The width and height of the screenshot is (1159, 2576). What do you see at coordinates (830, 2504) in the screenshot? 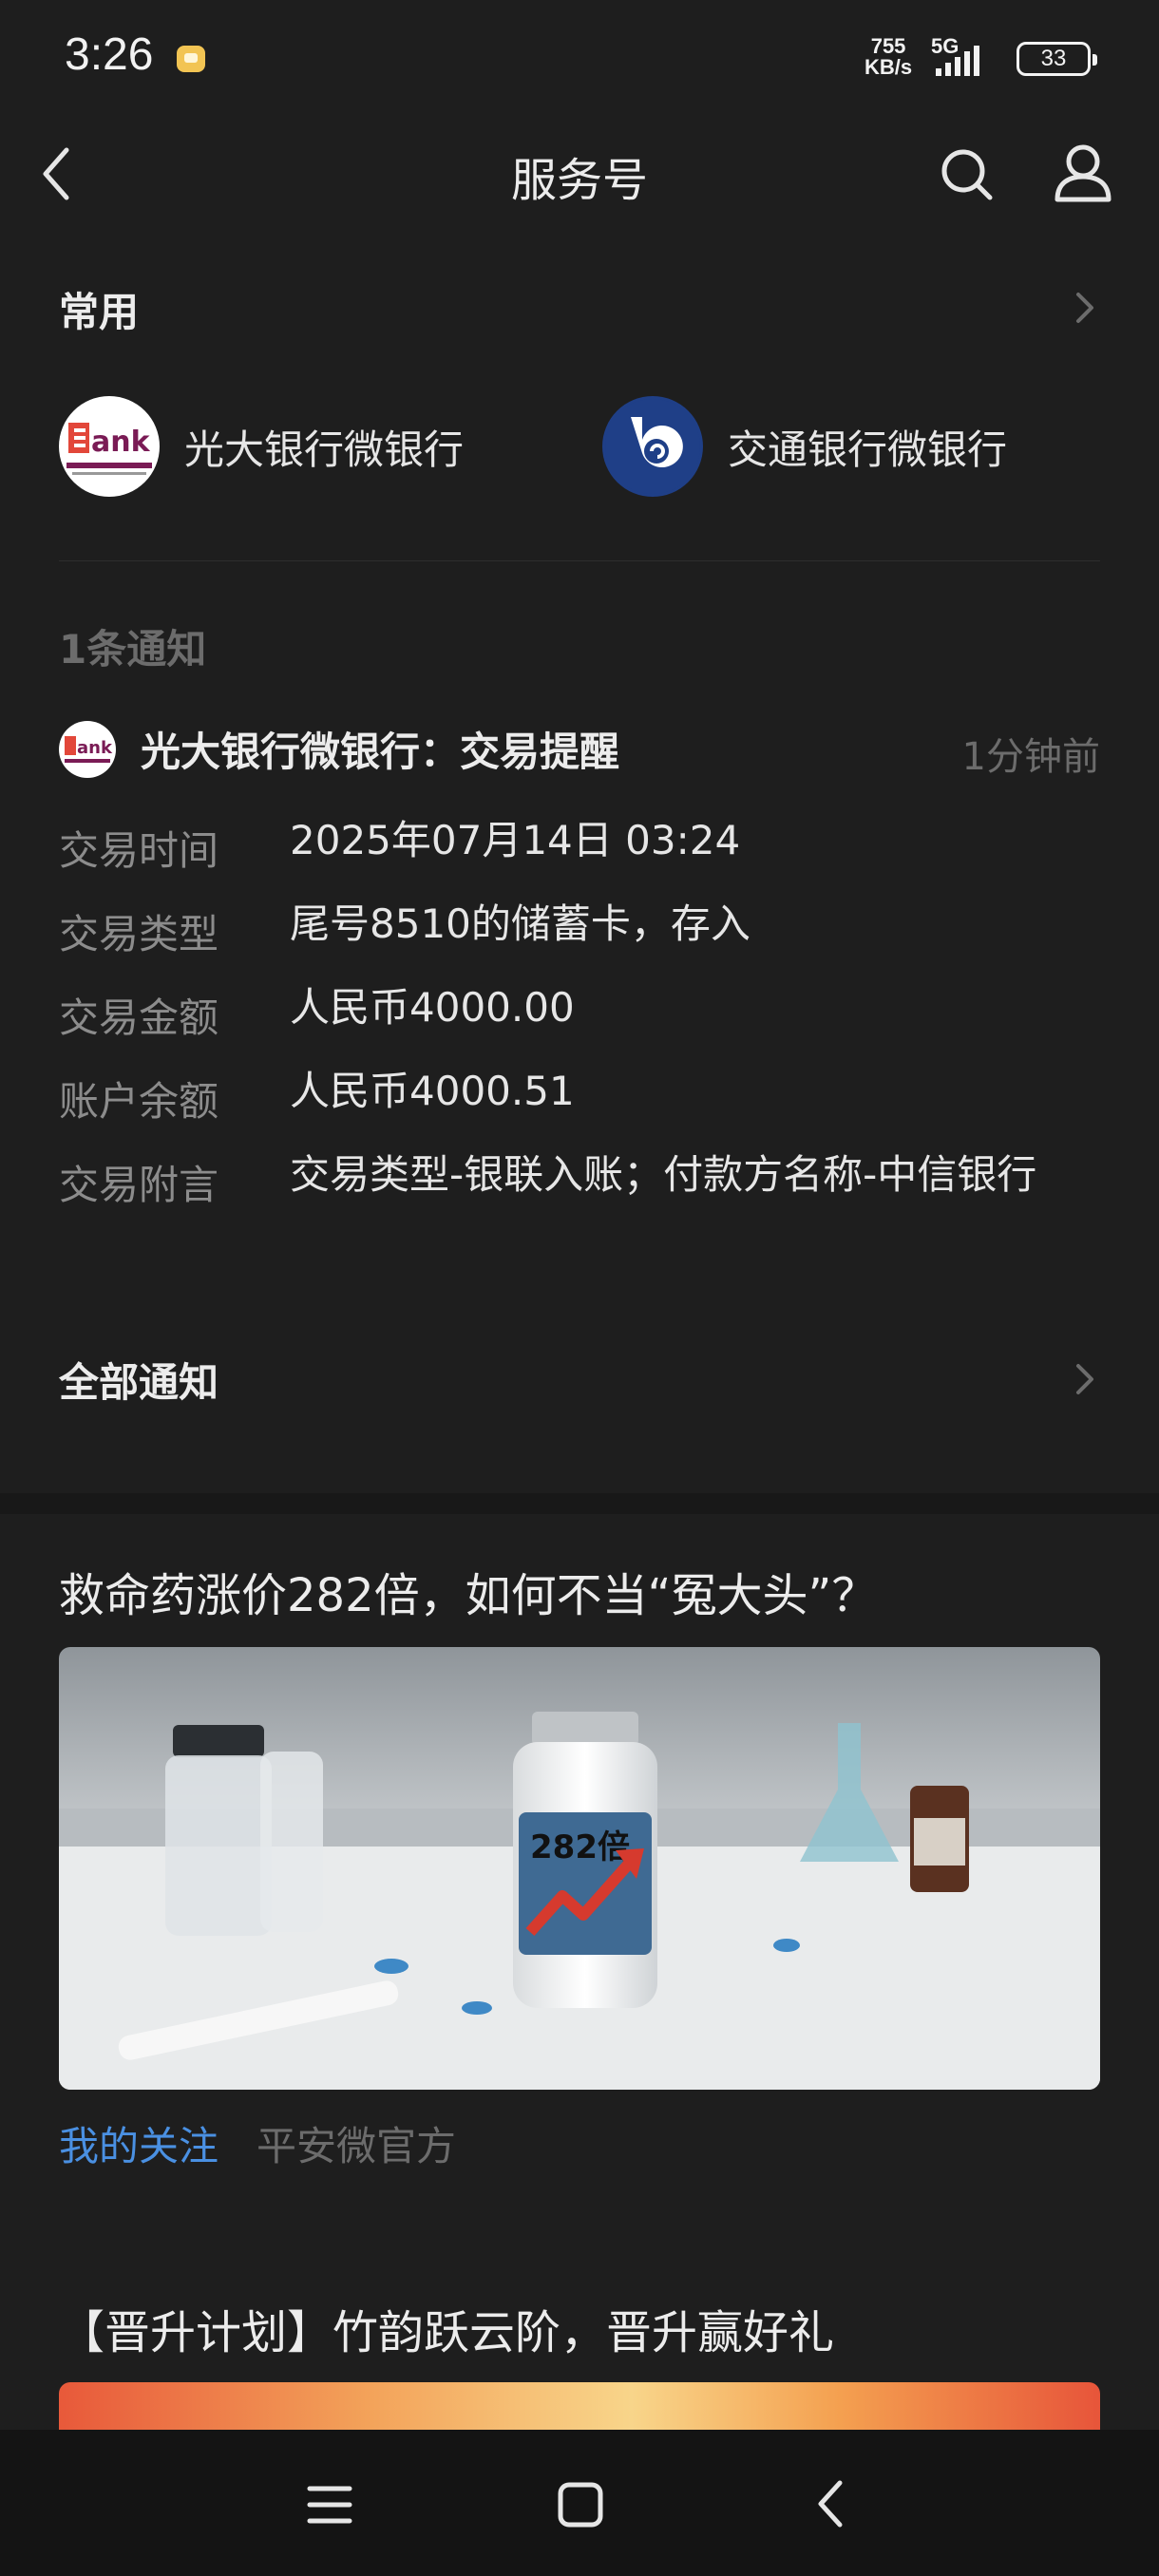
I see `nav-back-icon` at bounding box center [830, 2504].